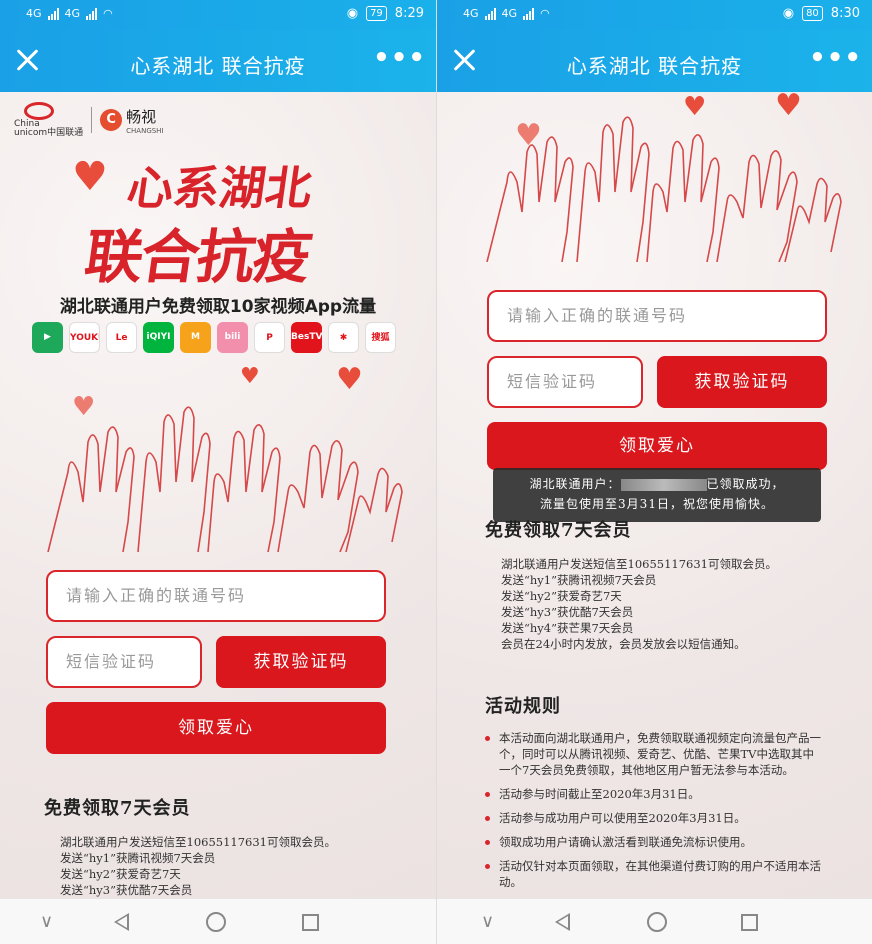  I want to click on toast-line2: 流量包使用至3月31日，祝您使用愉快。, so click(657, 504).